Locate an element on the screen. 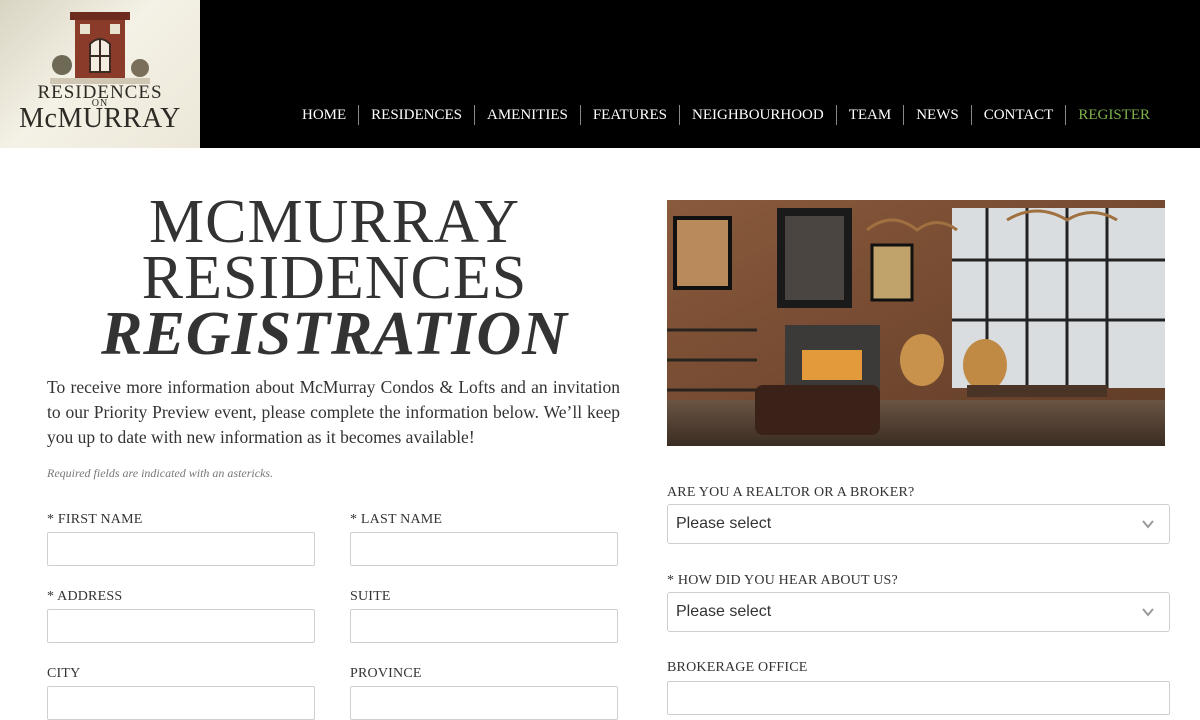  suite-input is located at coordinates (484, 626).